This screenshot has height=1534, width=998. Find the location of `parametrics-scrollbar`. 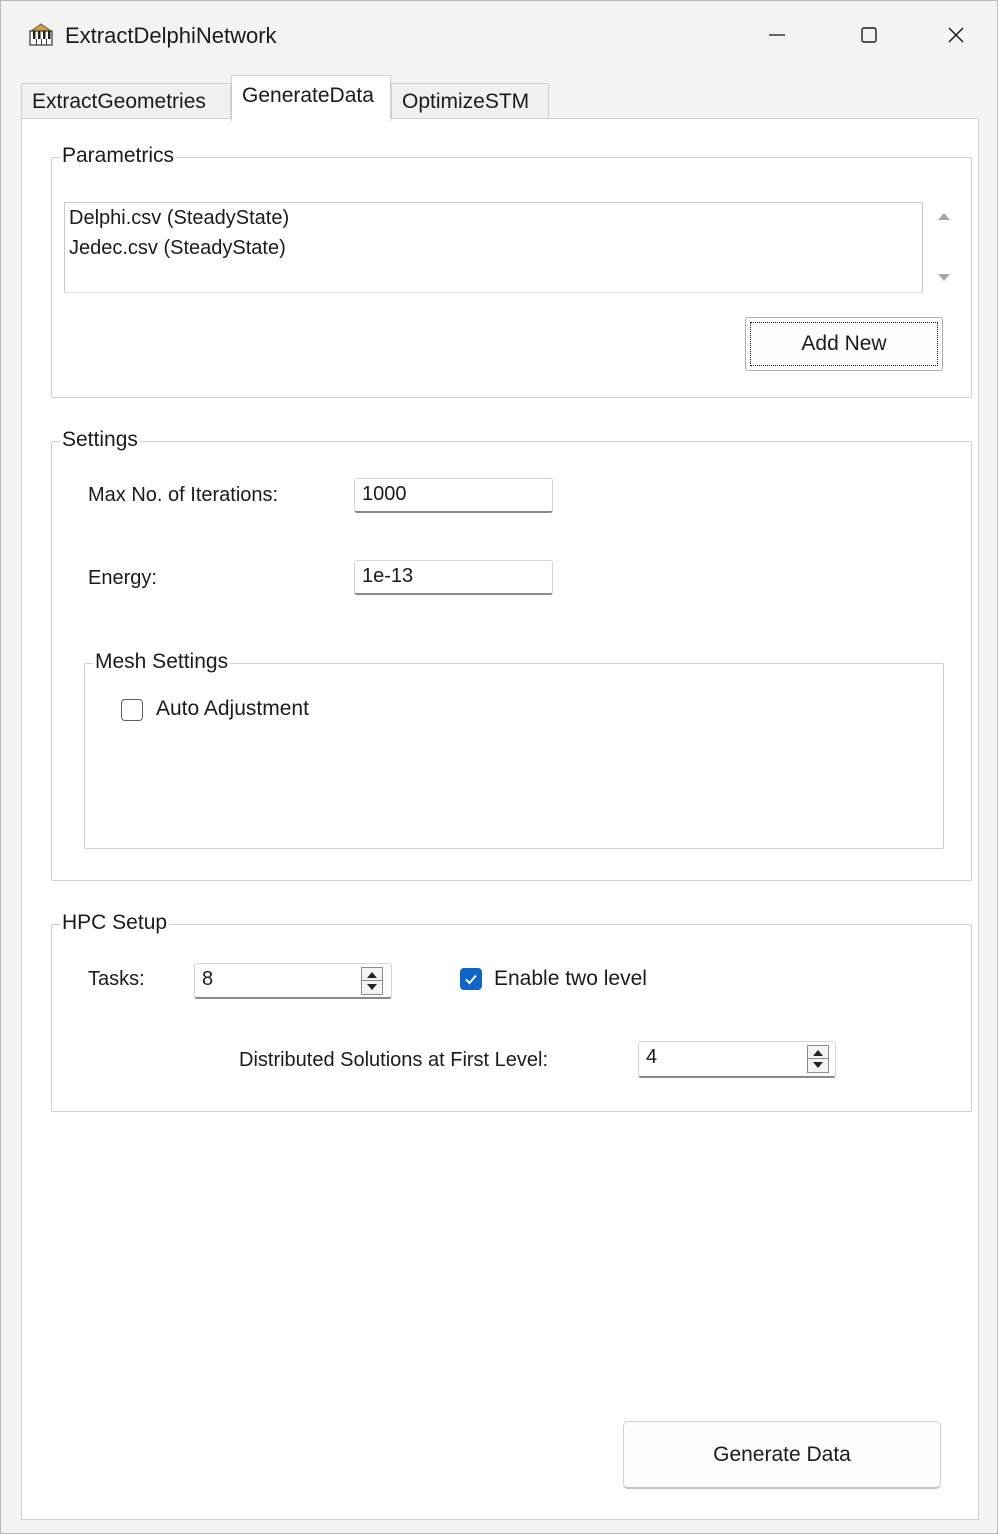

parametrics-scrollbar is located at coordinates (944, 247).